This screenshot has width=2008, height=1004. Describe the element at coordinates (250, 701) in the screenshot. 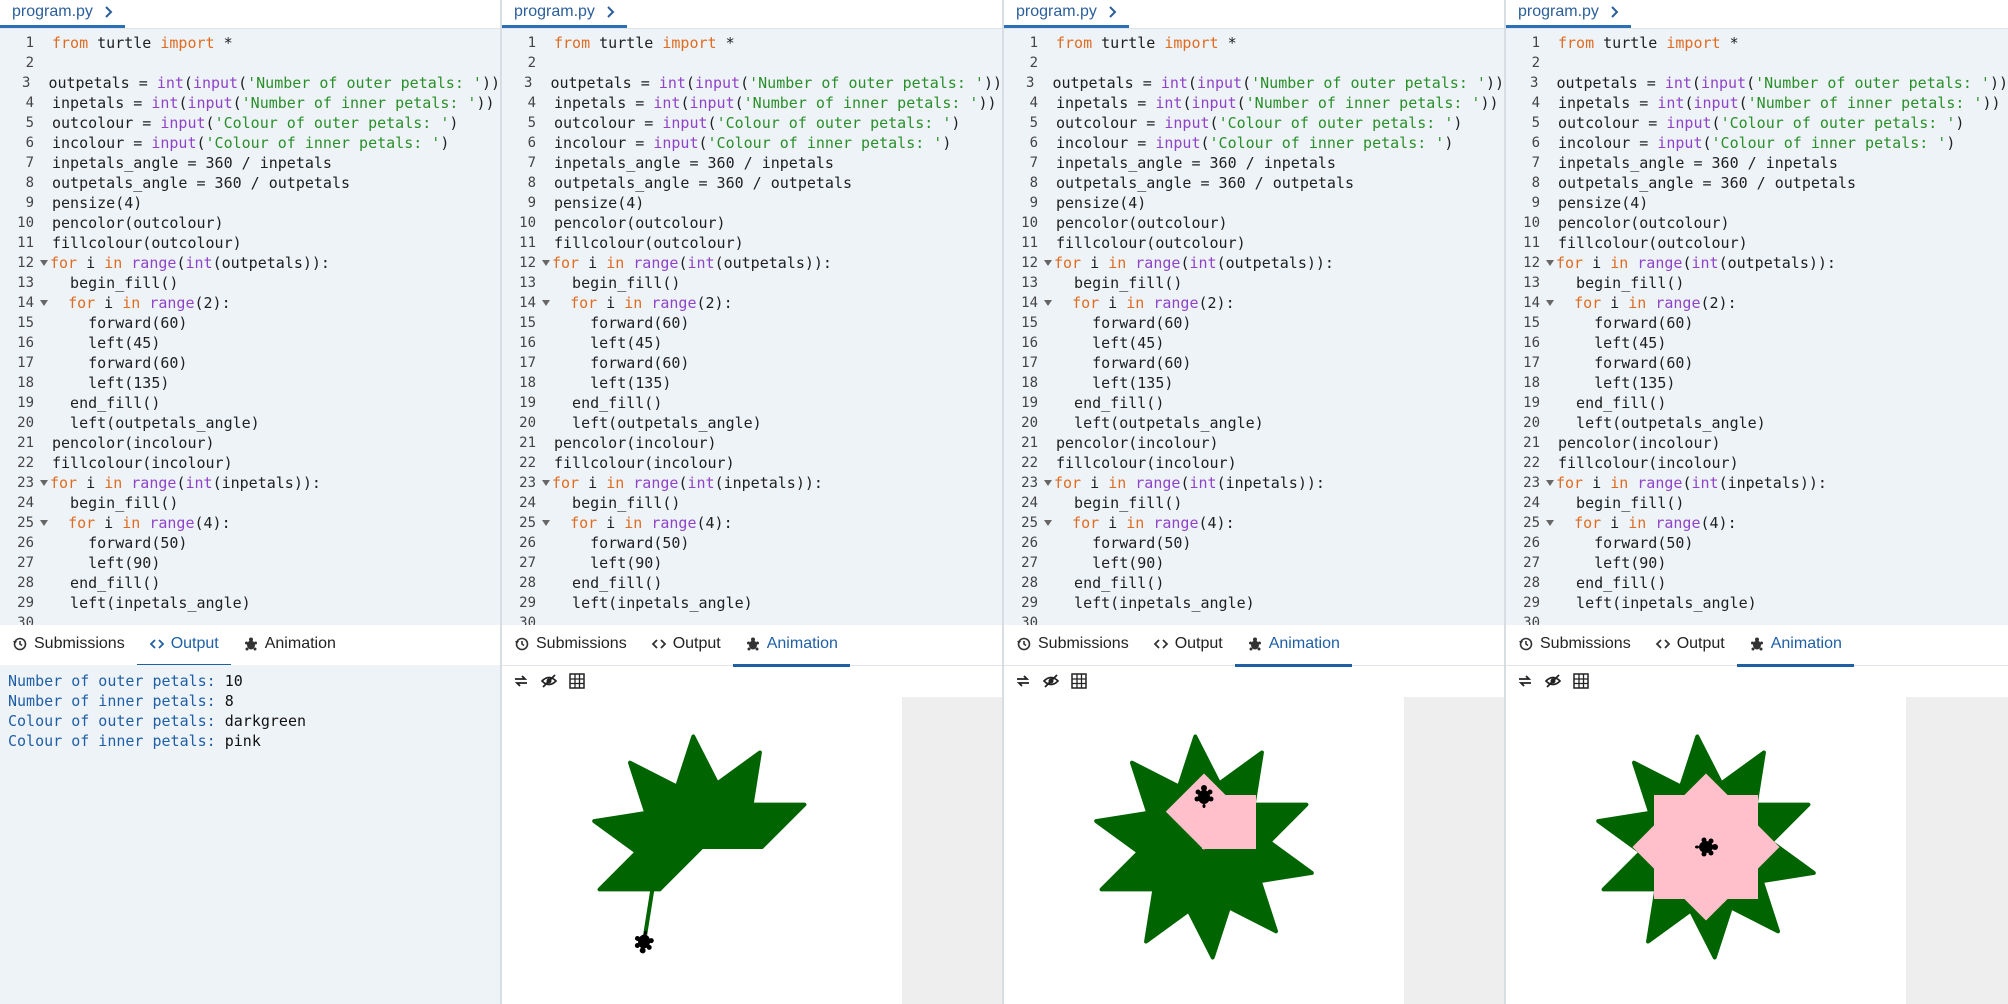

I see `output-line: Number of inner petals: 8` at that location.